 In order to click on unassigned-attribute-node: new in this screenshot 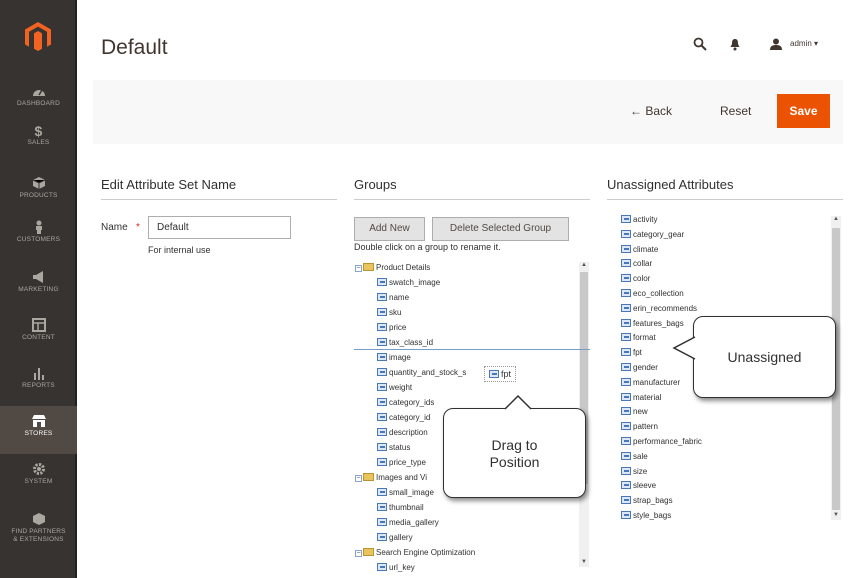, I will do `click(634, 413)`.